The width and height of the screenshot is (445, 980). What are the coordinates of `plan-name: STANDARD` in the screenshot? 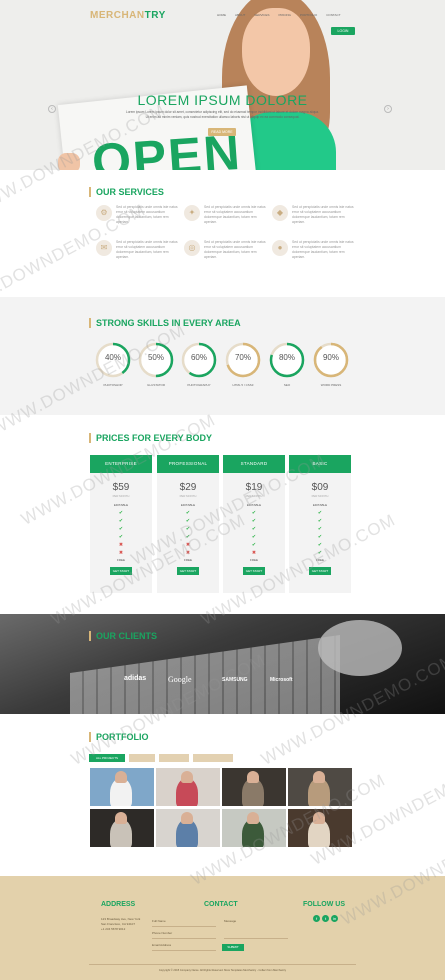 It's located at (254, 464).